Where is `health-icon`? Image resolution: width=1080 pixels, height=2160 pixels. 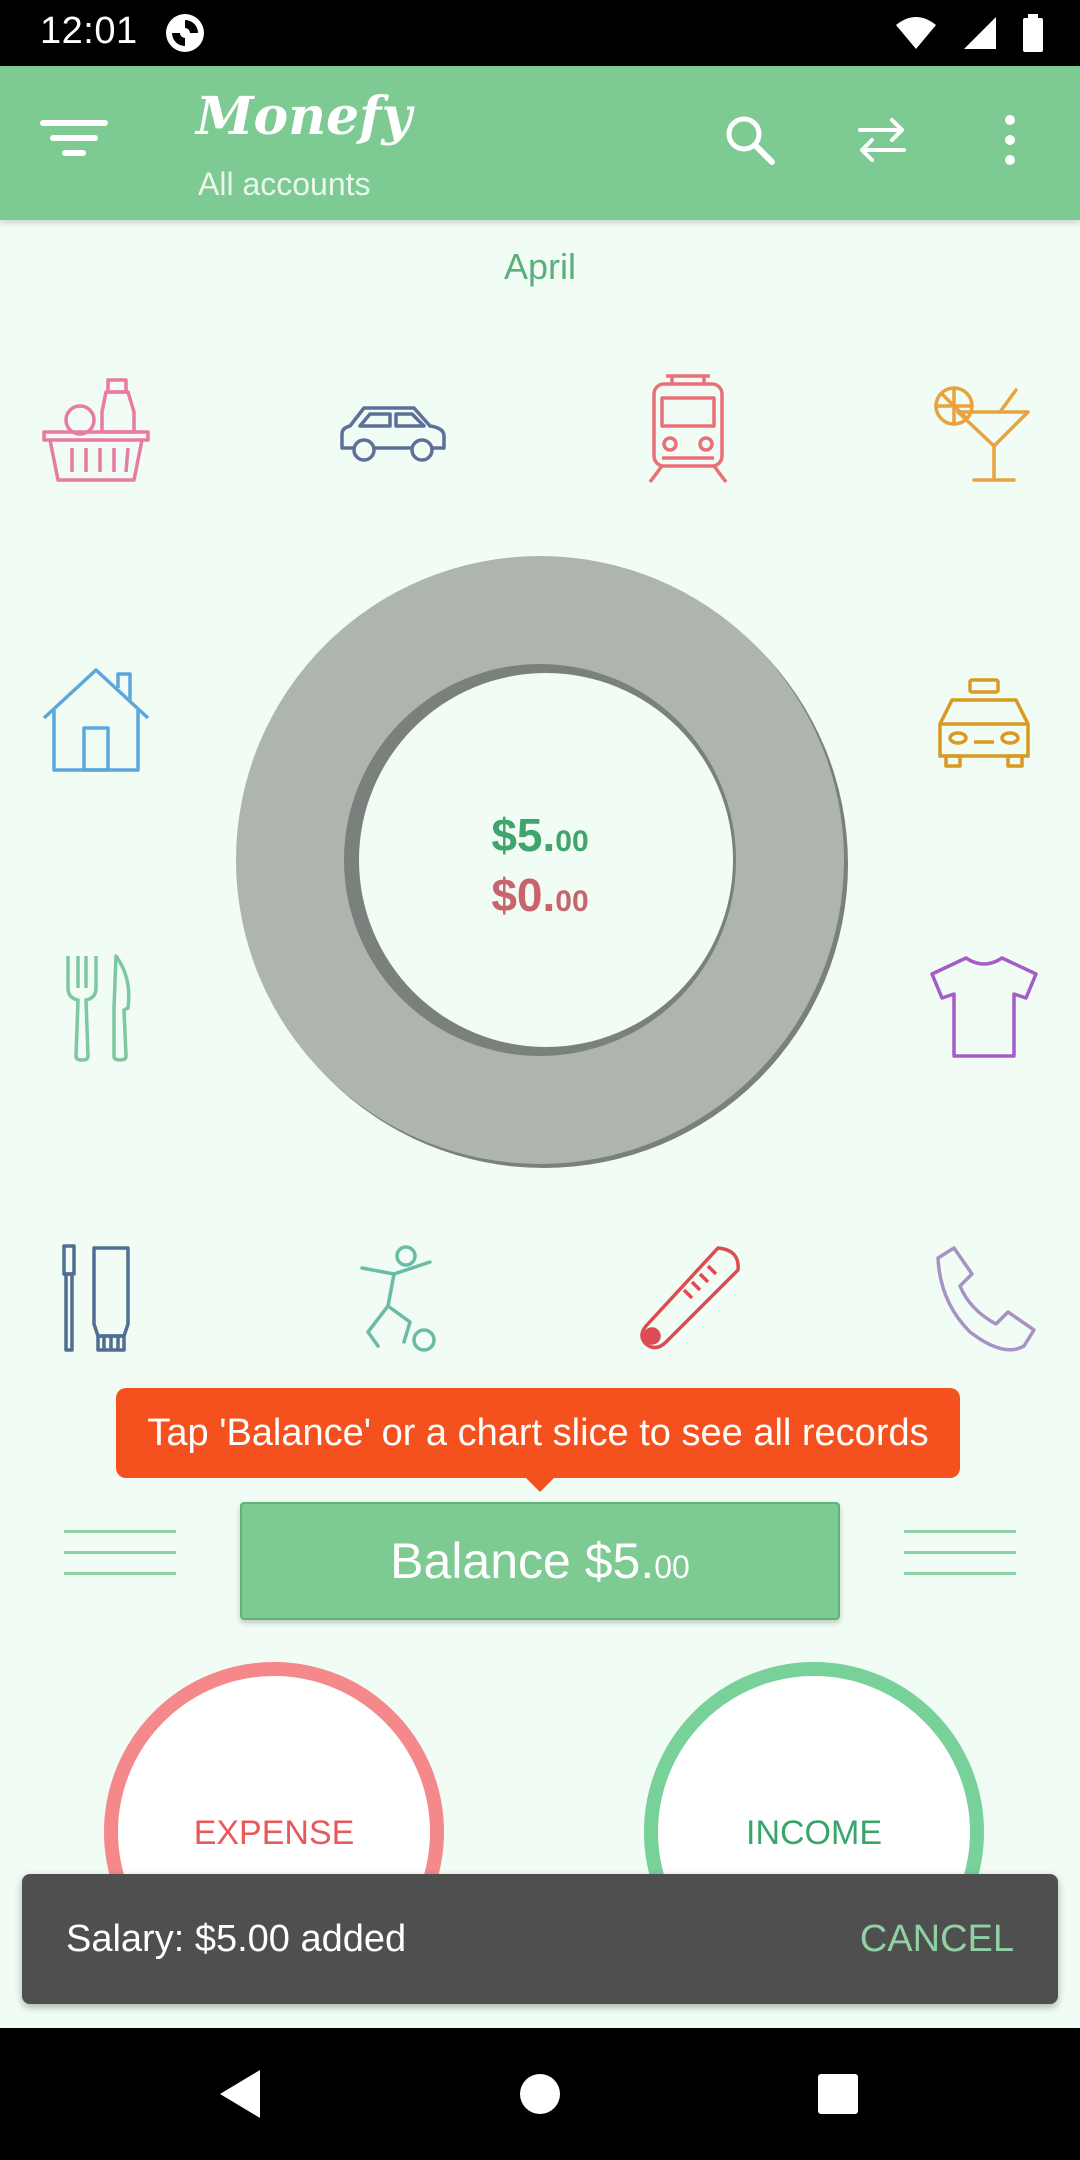 health-icon is located at coordinates (688, 1300).